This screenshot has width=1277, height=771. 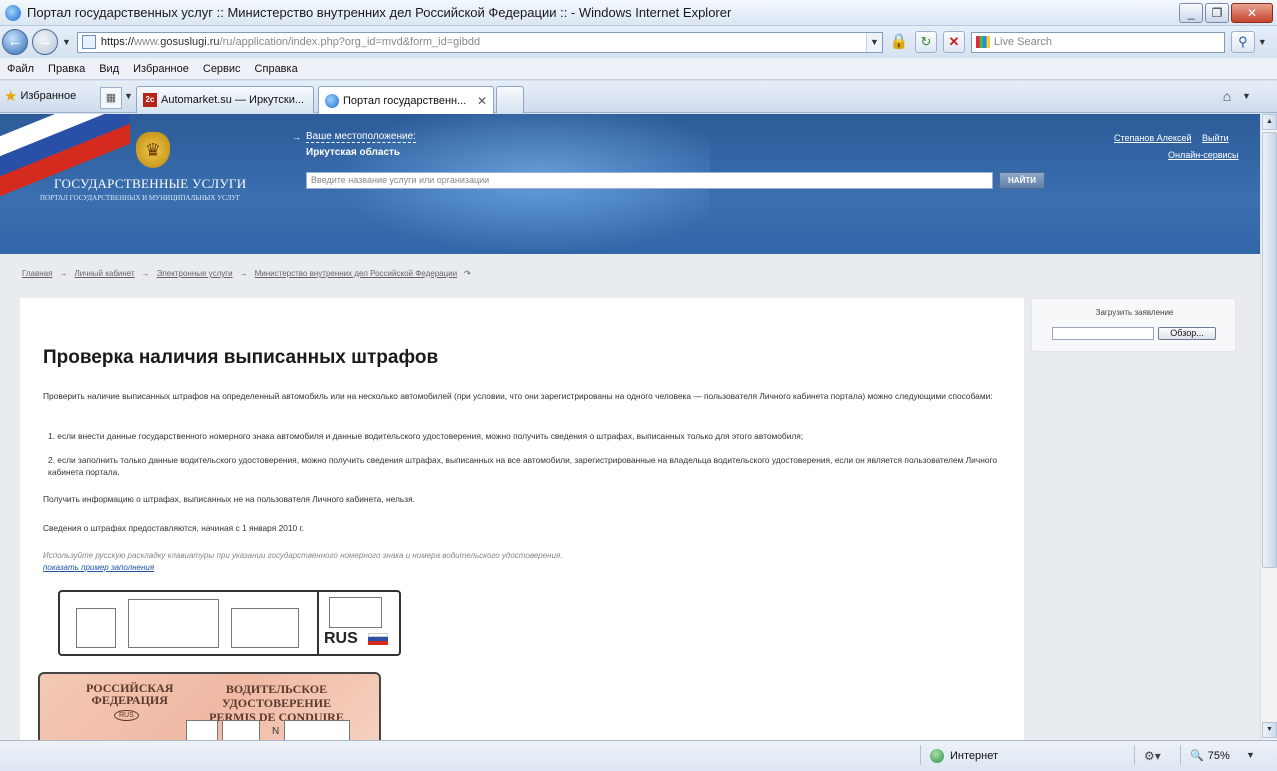 What do you see at coordinates (15, 42) in the screenshot?
I see `back-button: ←` at bounding box center [15, 42].